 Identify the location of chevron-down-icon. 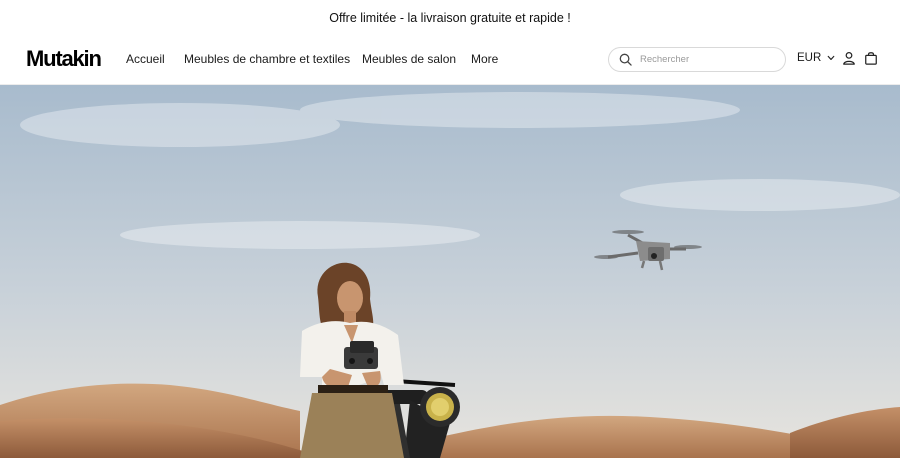
(831, 58).